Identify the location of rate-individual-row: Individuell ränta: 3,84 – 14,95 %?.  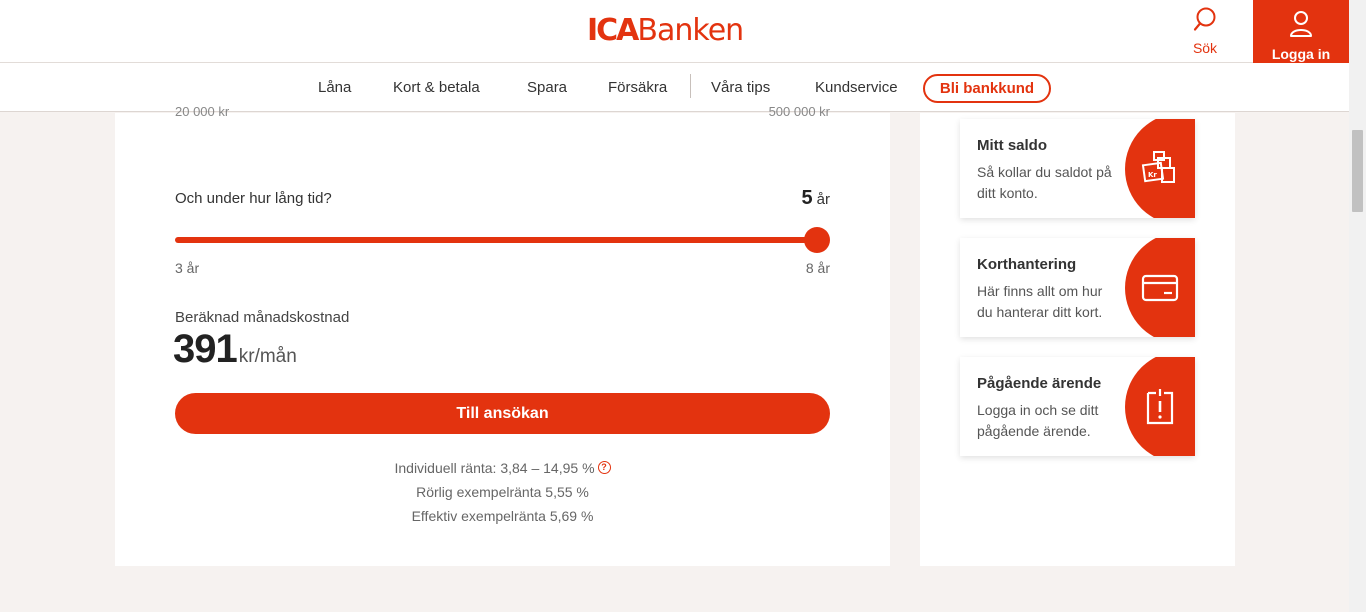
(502, 468).